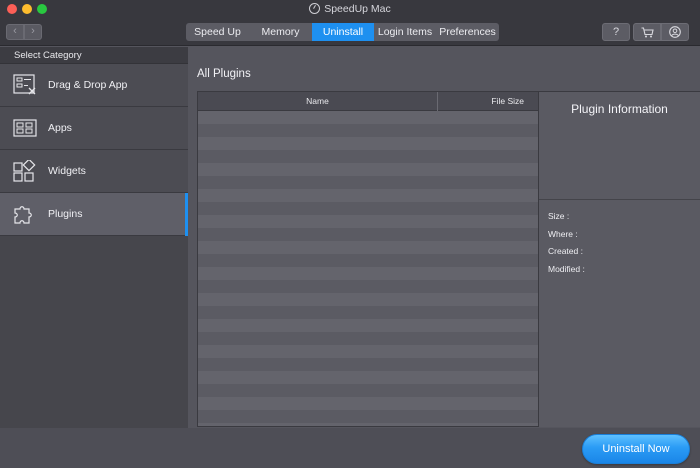 The height and width of the screenshot is (468, 700). What do you see at coordinates (94, 128) in the screenshot?
I see `sidebar-item-apps: Apps` at bounding box center [94, 128].